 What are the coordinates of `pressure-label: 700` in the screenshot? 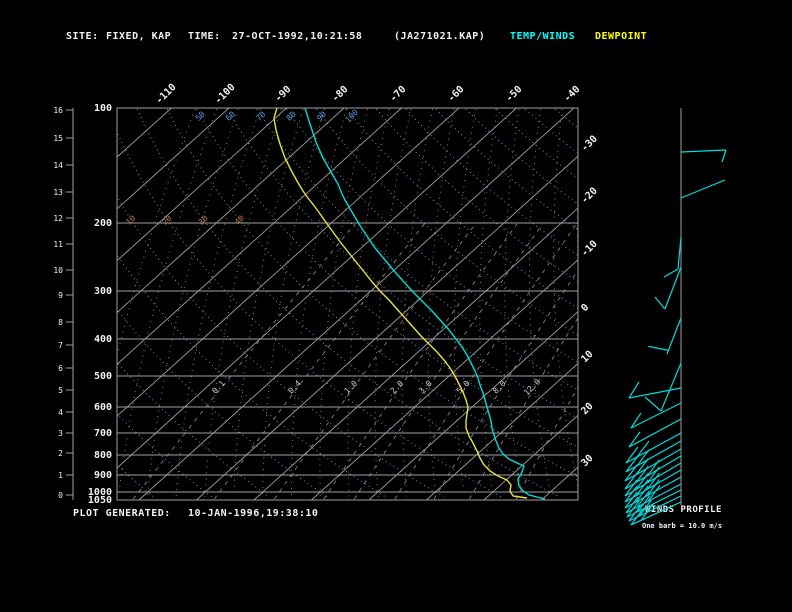 It's located at (103, 433).